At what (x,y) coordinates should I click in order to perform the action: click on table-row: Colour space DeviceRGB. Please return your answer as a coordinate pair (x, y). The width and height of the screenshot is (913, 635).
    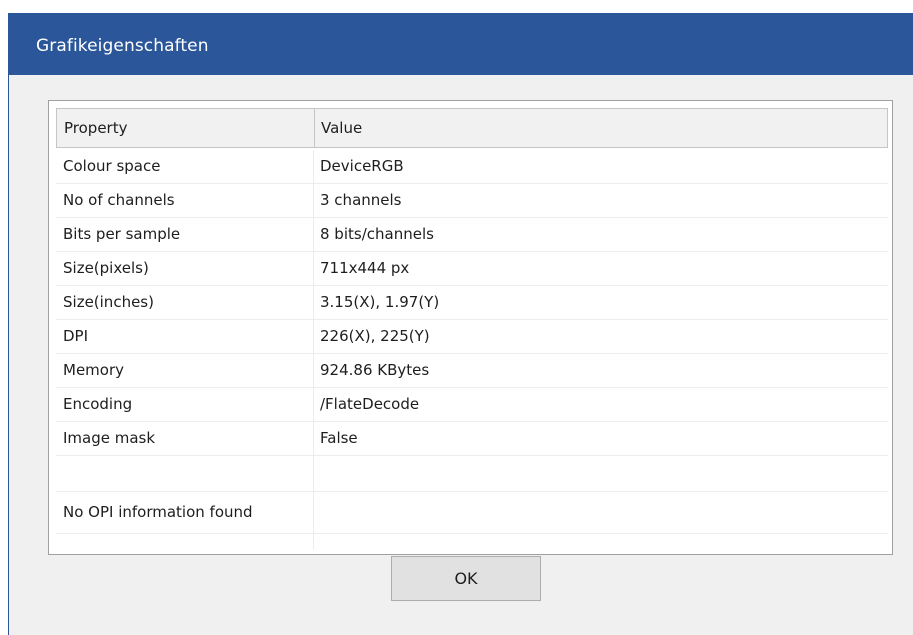
    Looking at the image, I should click on (472, 167).